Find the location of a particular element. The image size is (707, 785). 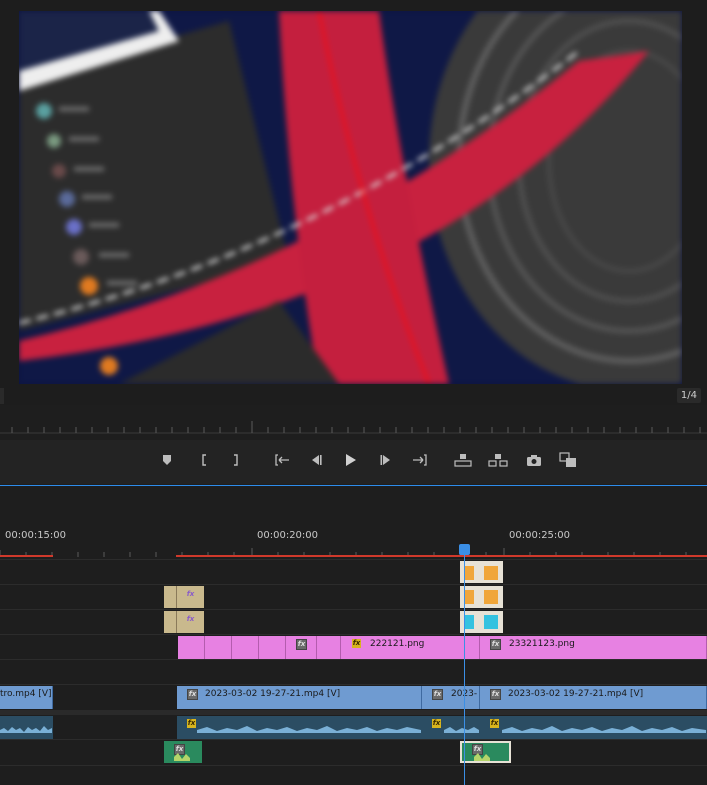

extract-icon is located at coordinates (498, 460).